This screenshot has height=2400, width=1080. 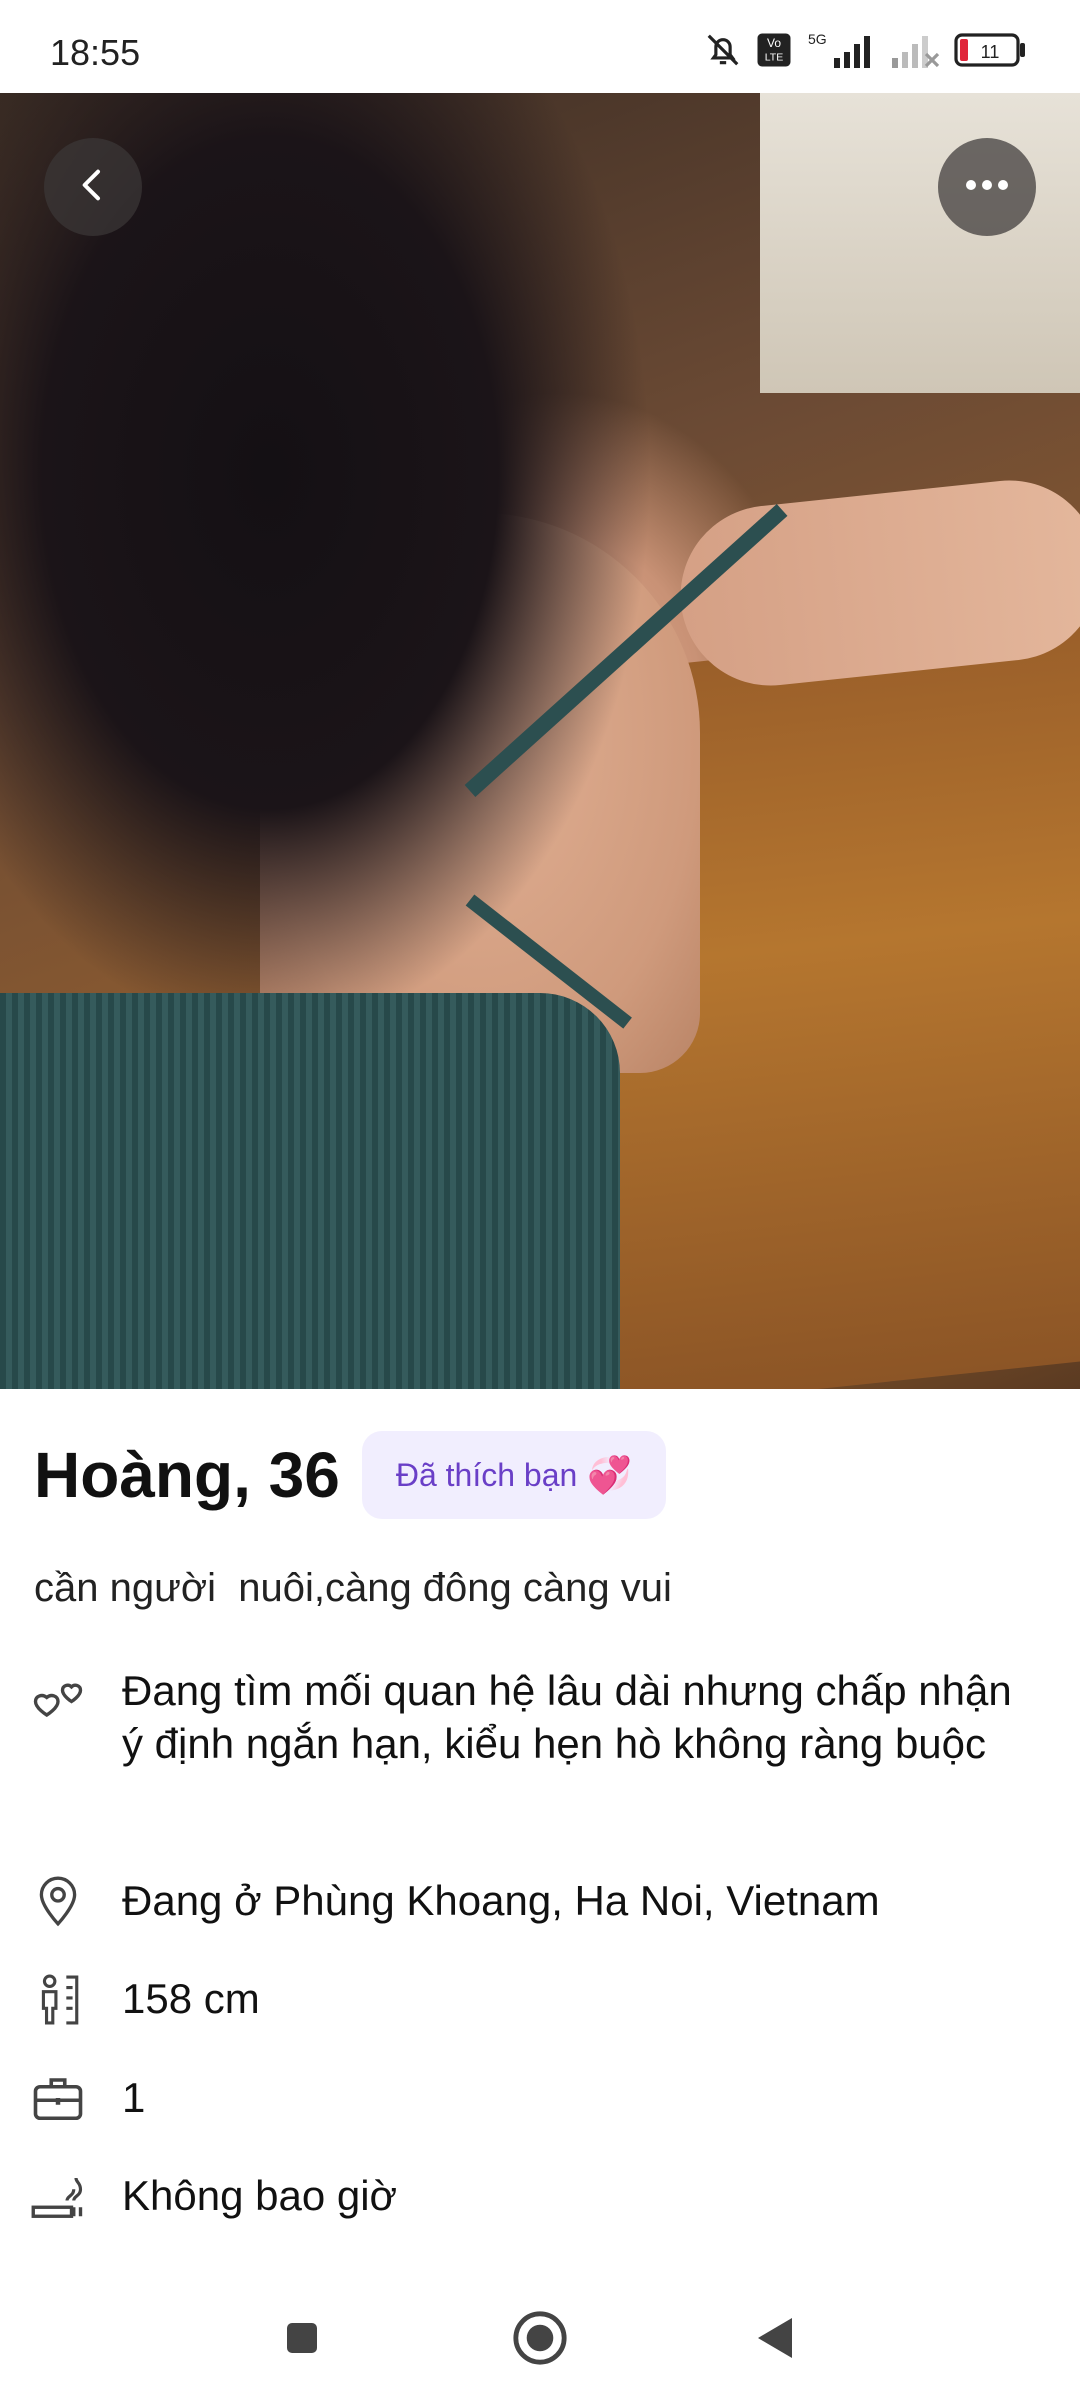 What do you see at coordinates (350, 1475) in the screenshot?
I see `name-row: Hoàng, 36 Đã thích bạn 💞` at bounding box center [350, 1475].